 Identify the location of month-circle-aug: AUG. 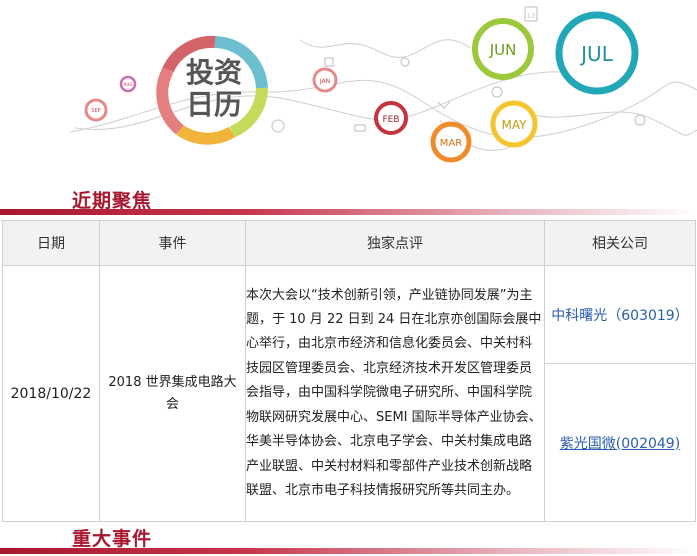
(128, 84).